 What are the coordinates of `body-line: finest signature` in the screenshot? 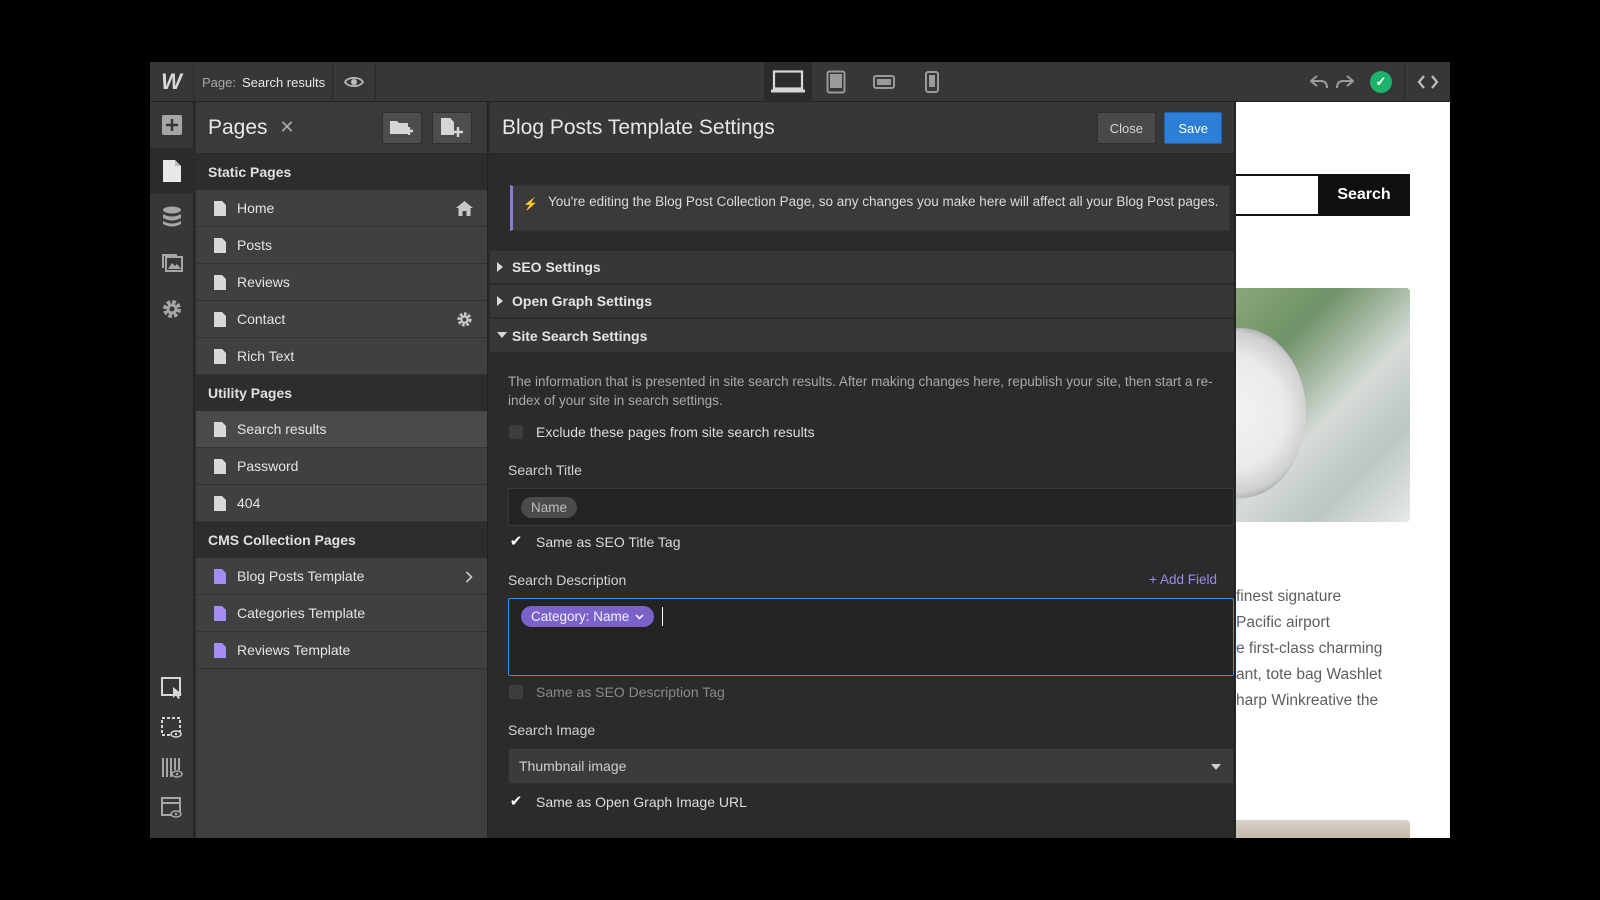 It's located at (1289, 596).